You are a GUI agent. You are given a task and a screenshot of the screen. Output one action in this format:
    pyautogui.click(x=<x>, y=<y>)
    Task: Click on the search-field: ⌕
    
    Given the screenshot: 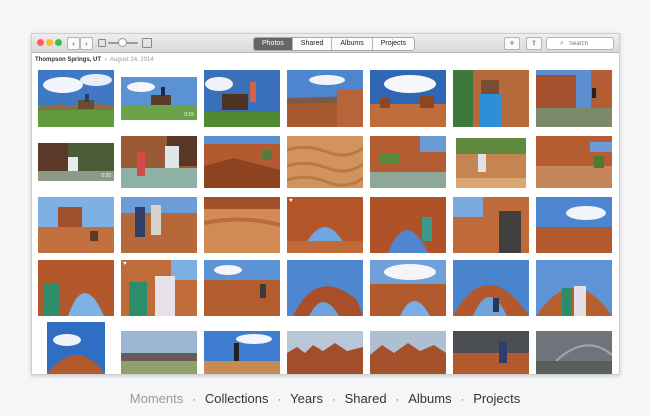 What is the action you would take?
    pyautogui.click(x=580, y=43)
    